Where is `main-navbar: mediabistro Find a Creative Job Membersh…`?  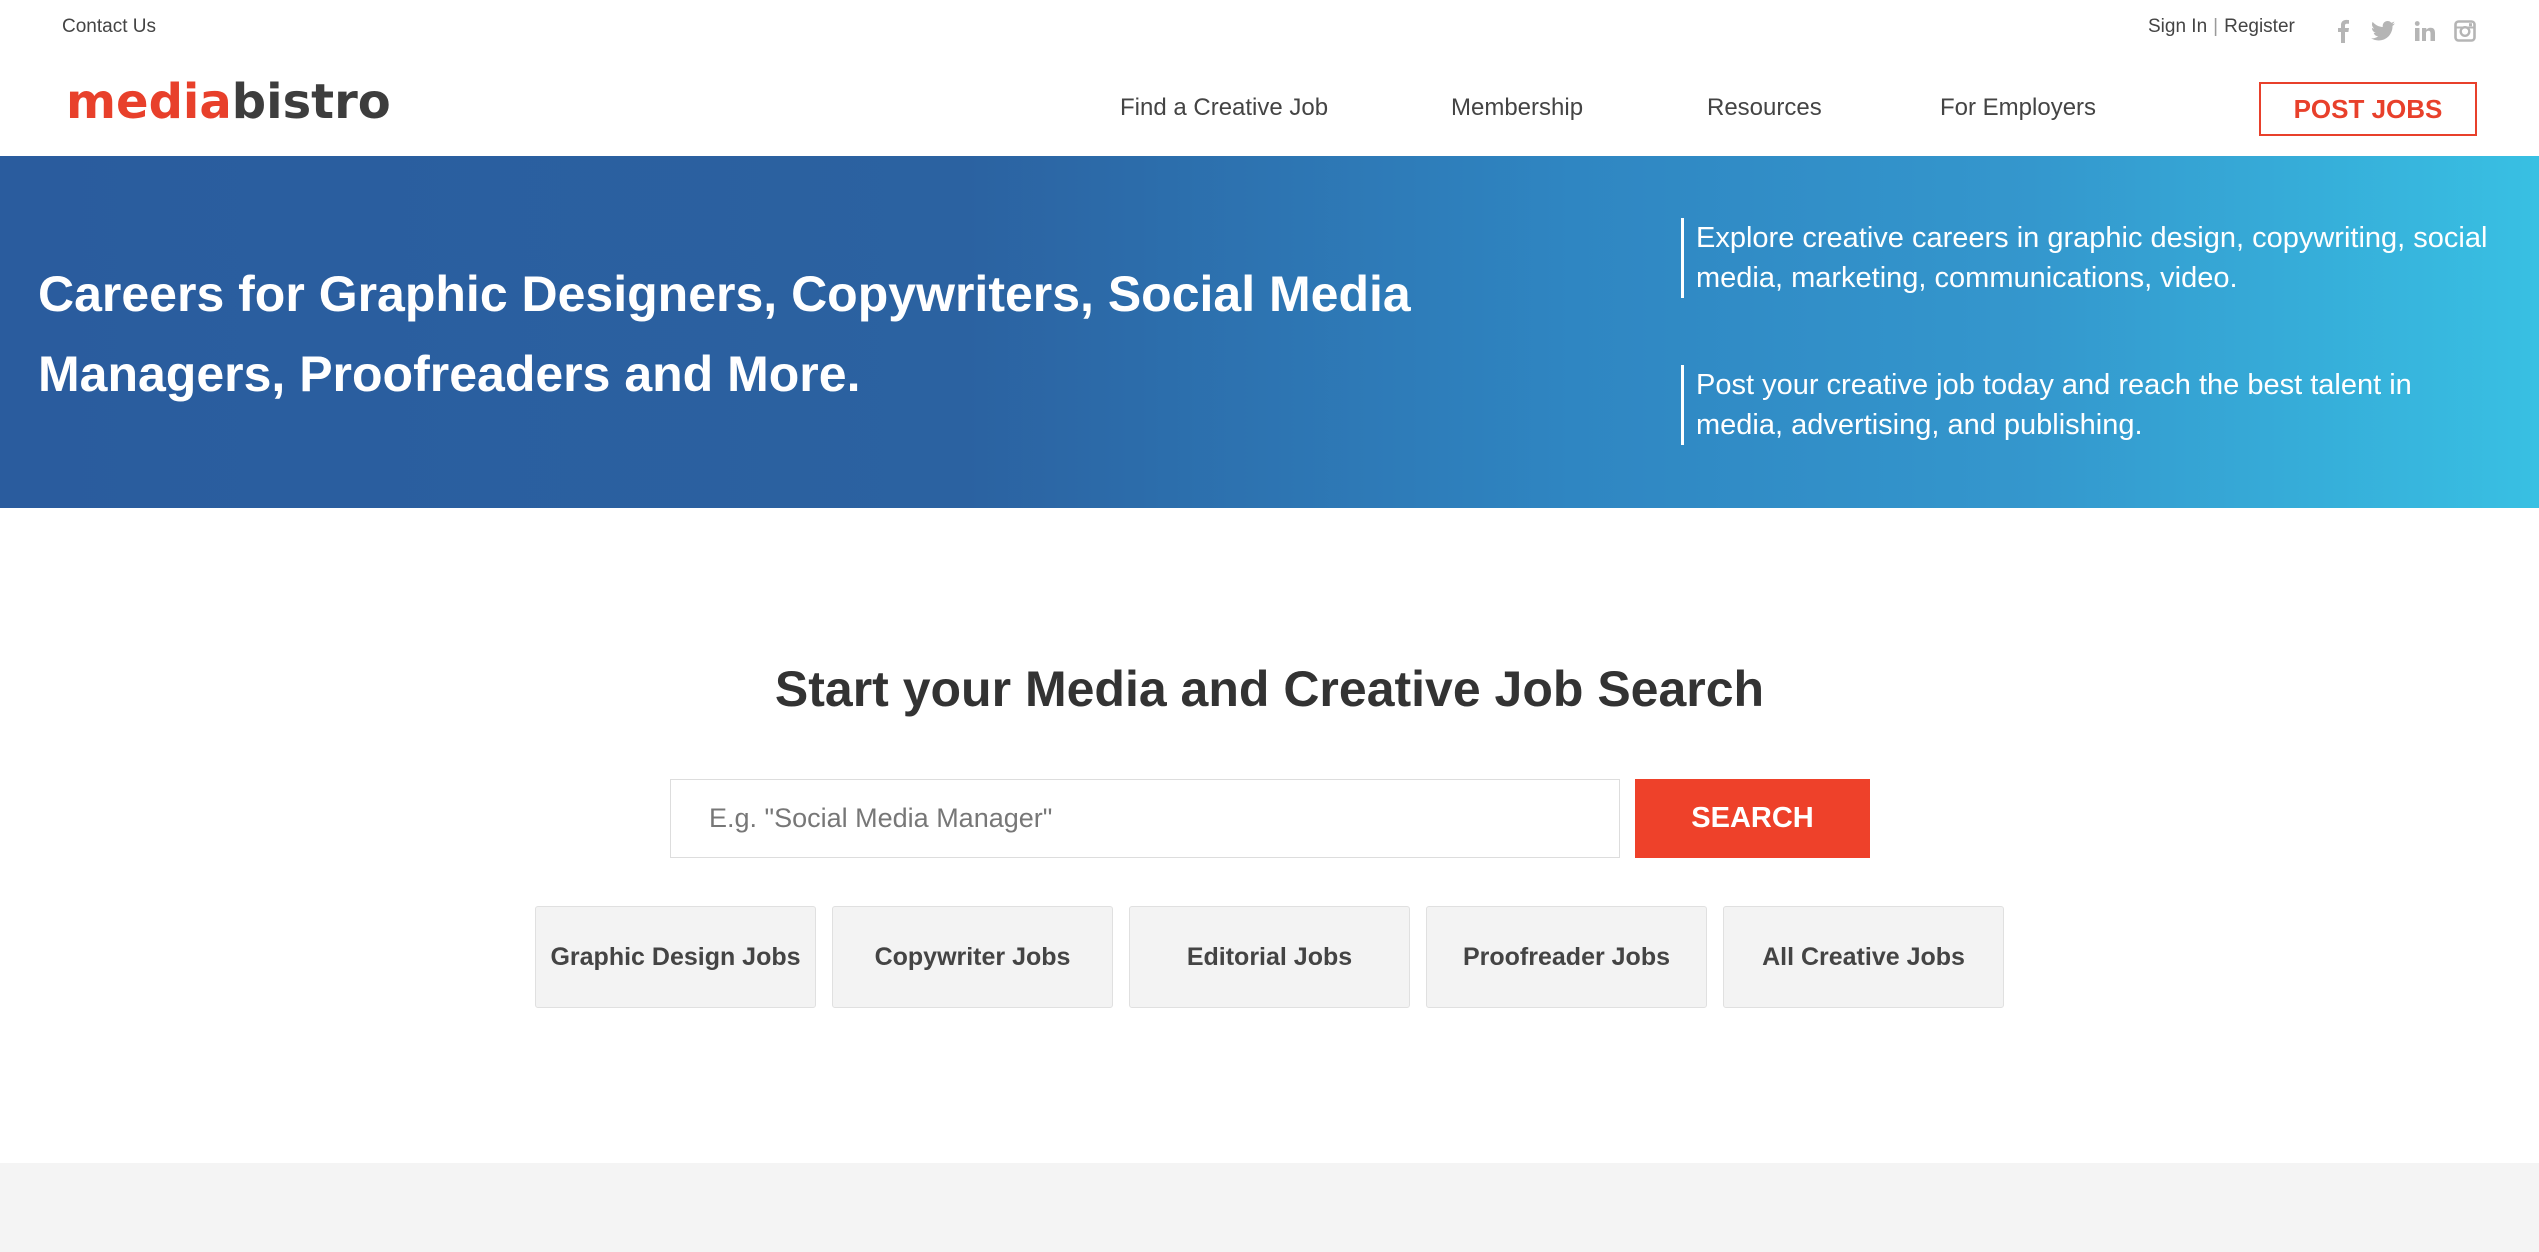 main-navbar: mediabistro Find a Creative Job Membersh… is located at coordinates (1269, 107).